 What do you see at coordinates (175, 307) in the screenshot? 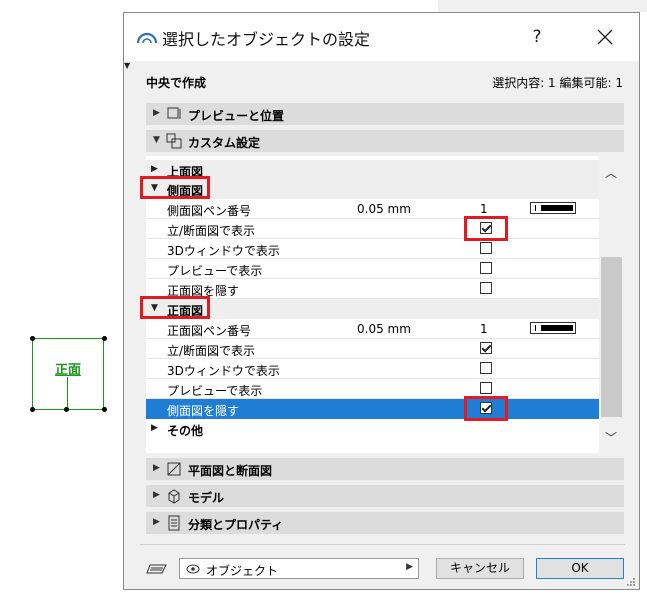
I see `highlight-front-view` at bounding box center [175, 307].